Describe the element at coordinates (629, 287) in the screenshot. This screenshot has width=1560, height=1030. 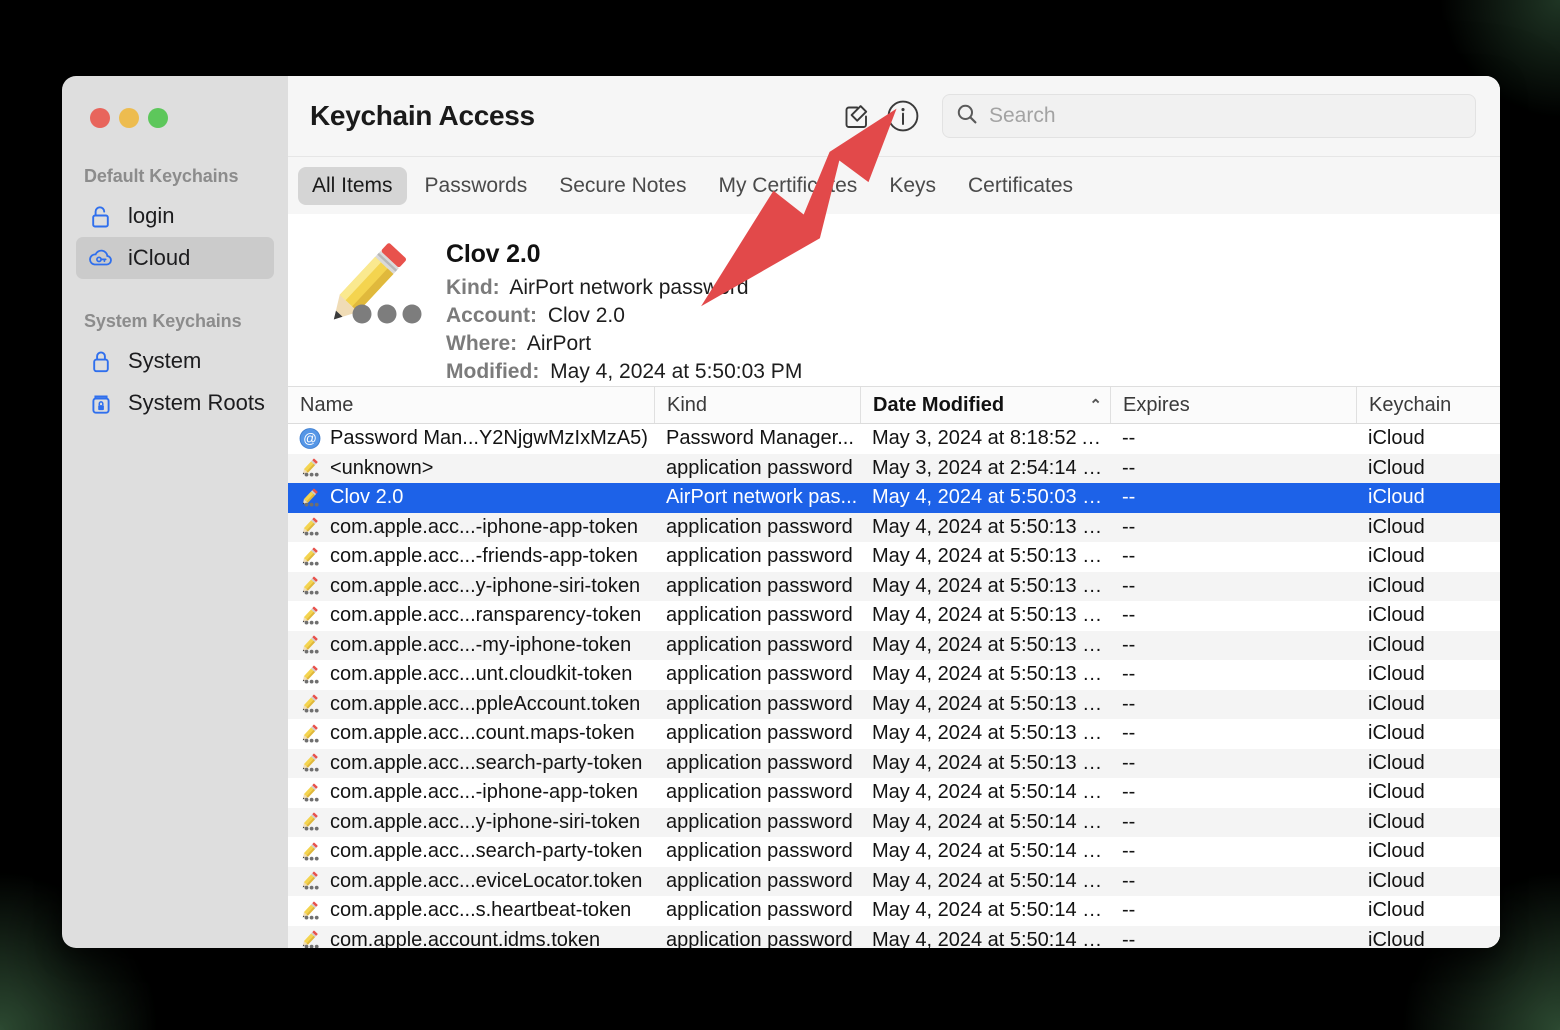
I see `item-detail-kind-value: AirPort network password` at that location.